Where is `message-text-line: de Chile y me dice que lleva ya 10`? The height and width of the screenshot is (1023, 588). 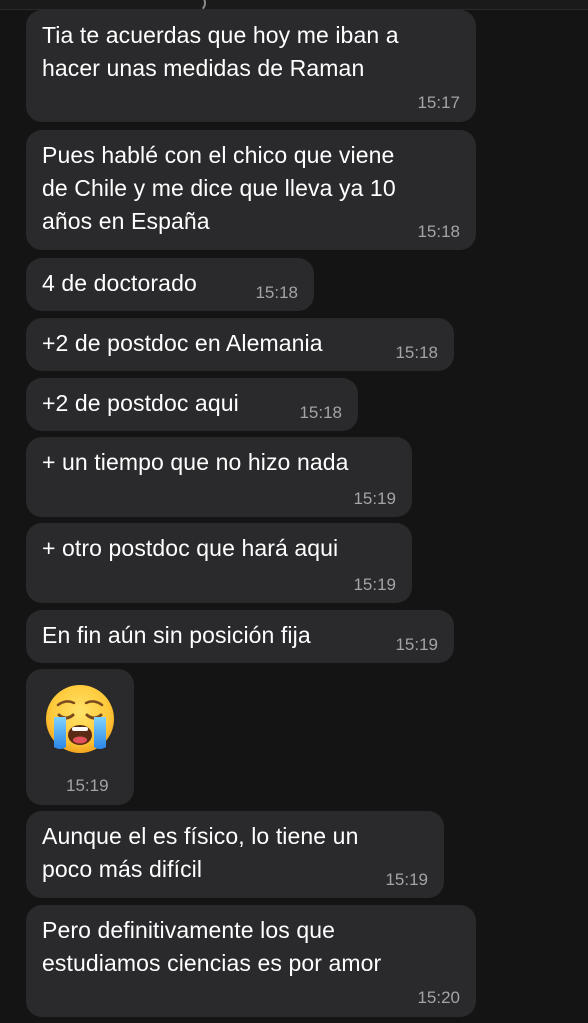 message-text-line: de Chile y me dice que lleva ya 10 is located at coordinates (219, 188).